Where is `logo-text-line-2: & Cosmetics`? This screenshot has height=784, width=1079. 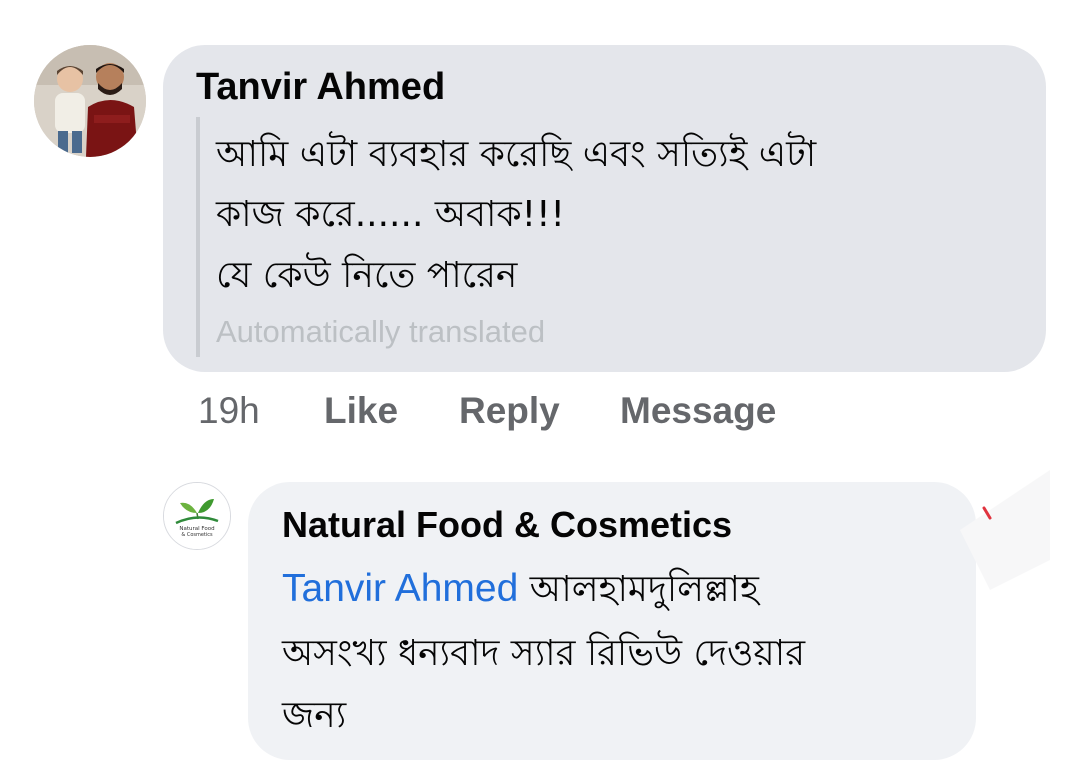
logo-text-line-2: & Cosmetics is located at coordinates (197, 535).